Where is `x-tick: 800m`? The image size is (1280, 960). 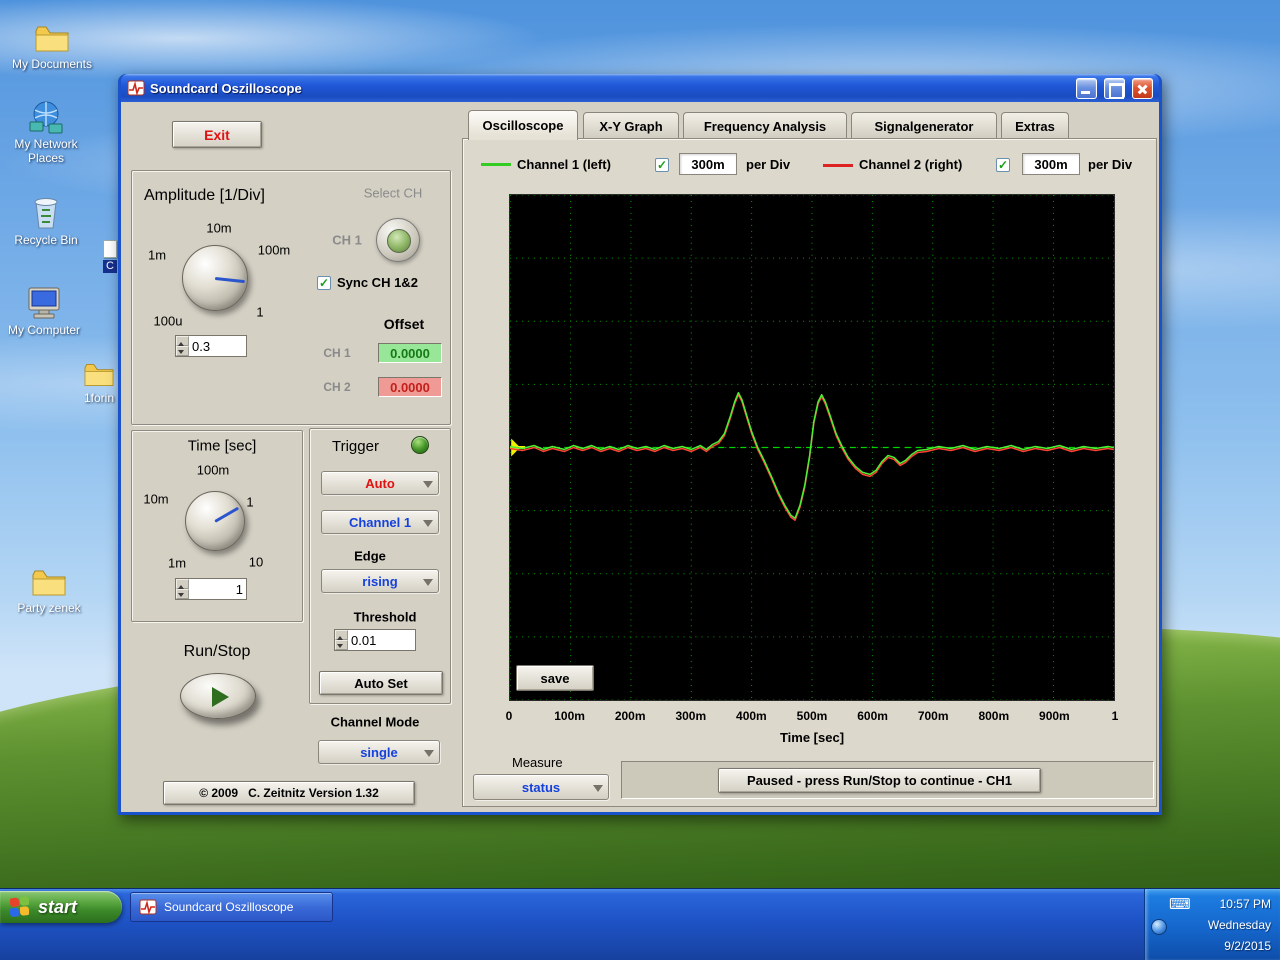
x-tick: 800m is located at coordinates (994, 716).